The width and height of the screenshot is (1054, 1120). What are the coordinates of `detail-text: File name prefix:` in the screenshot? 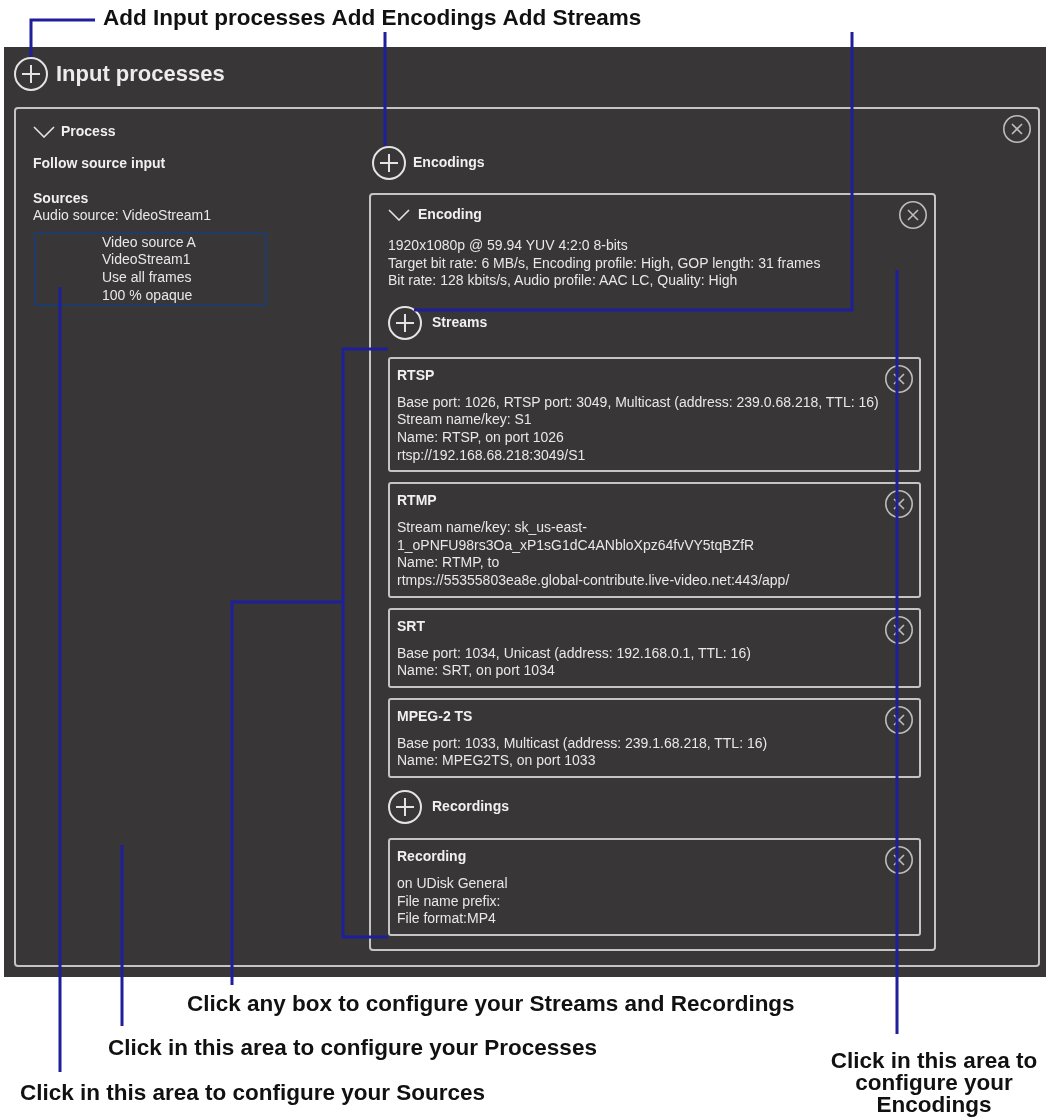 It's located at (449, 901).